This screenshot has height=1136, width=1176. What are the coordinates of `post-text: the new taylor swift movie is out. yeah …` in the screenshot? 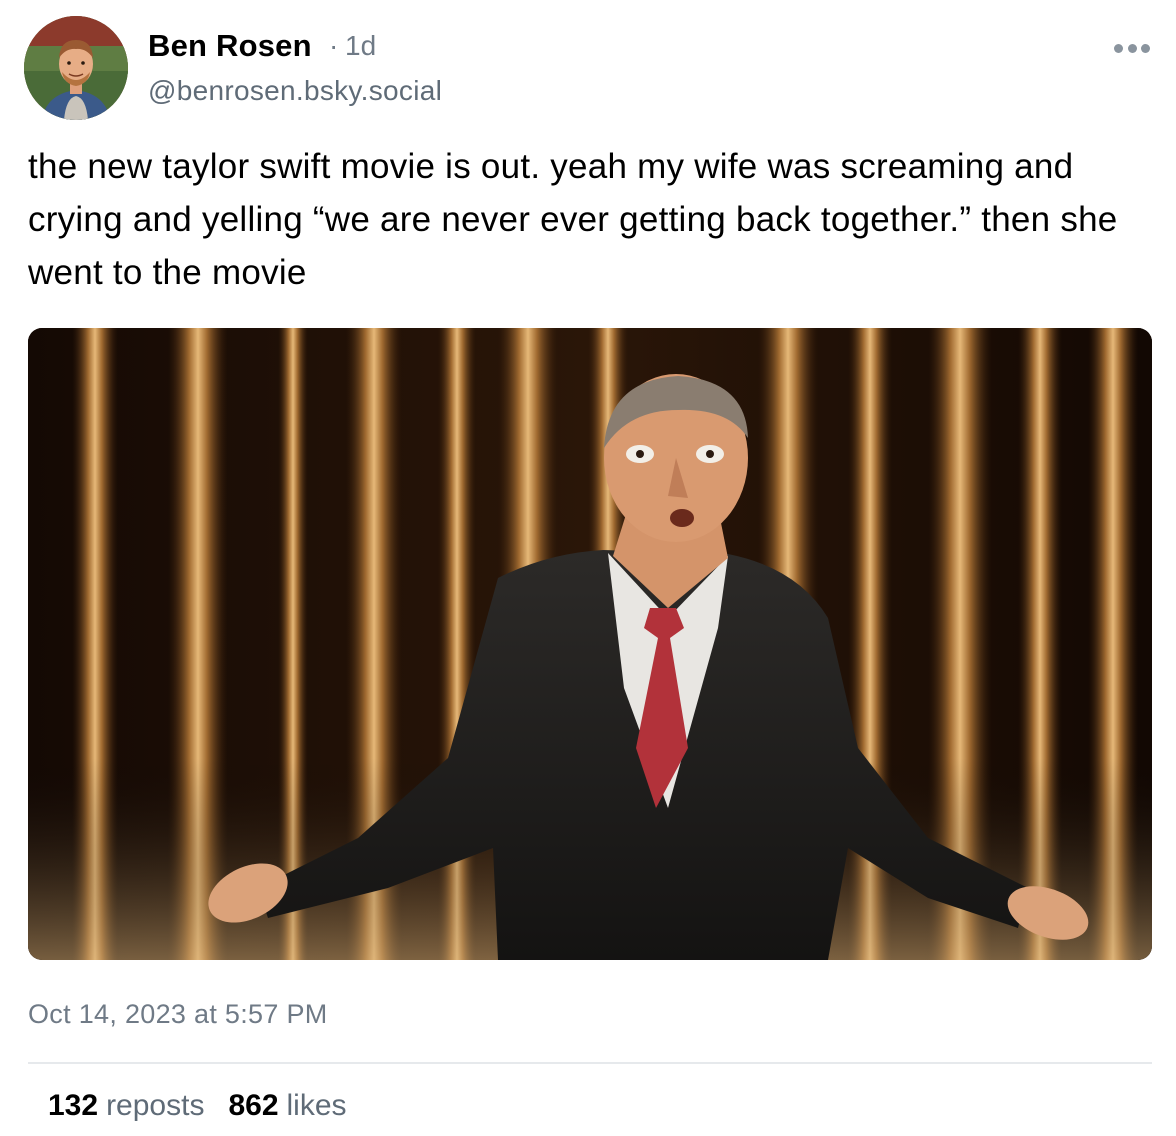 It's located at (573, 219).